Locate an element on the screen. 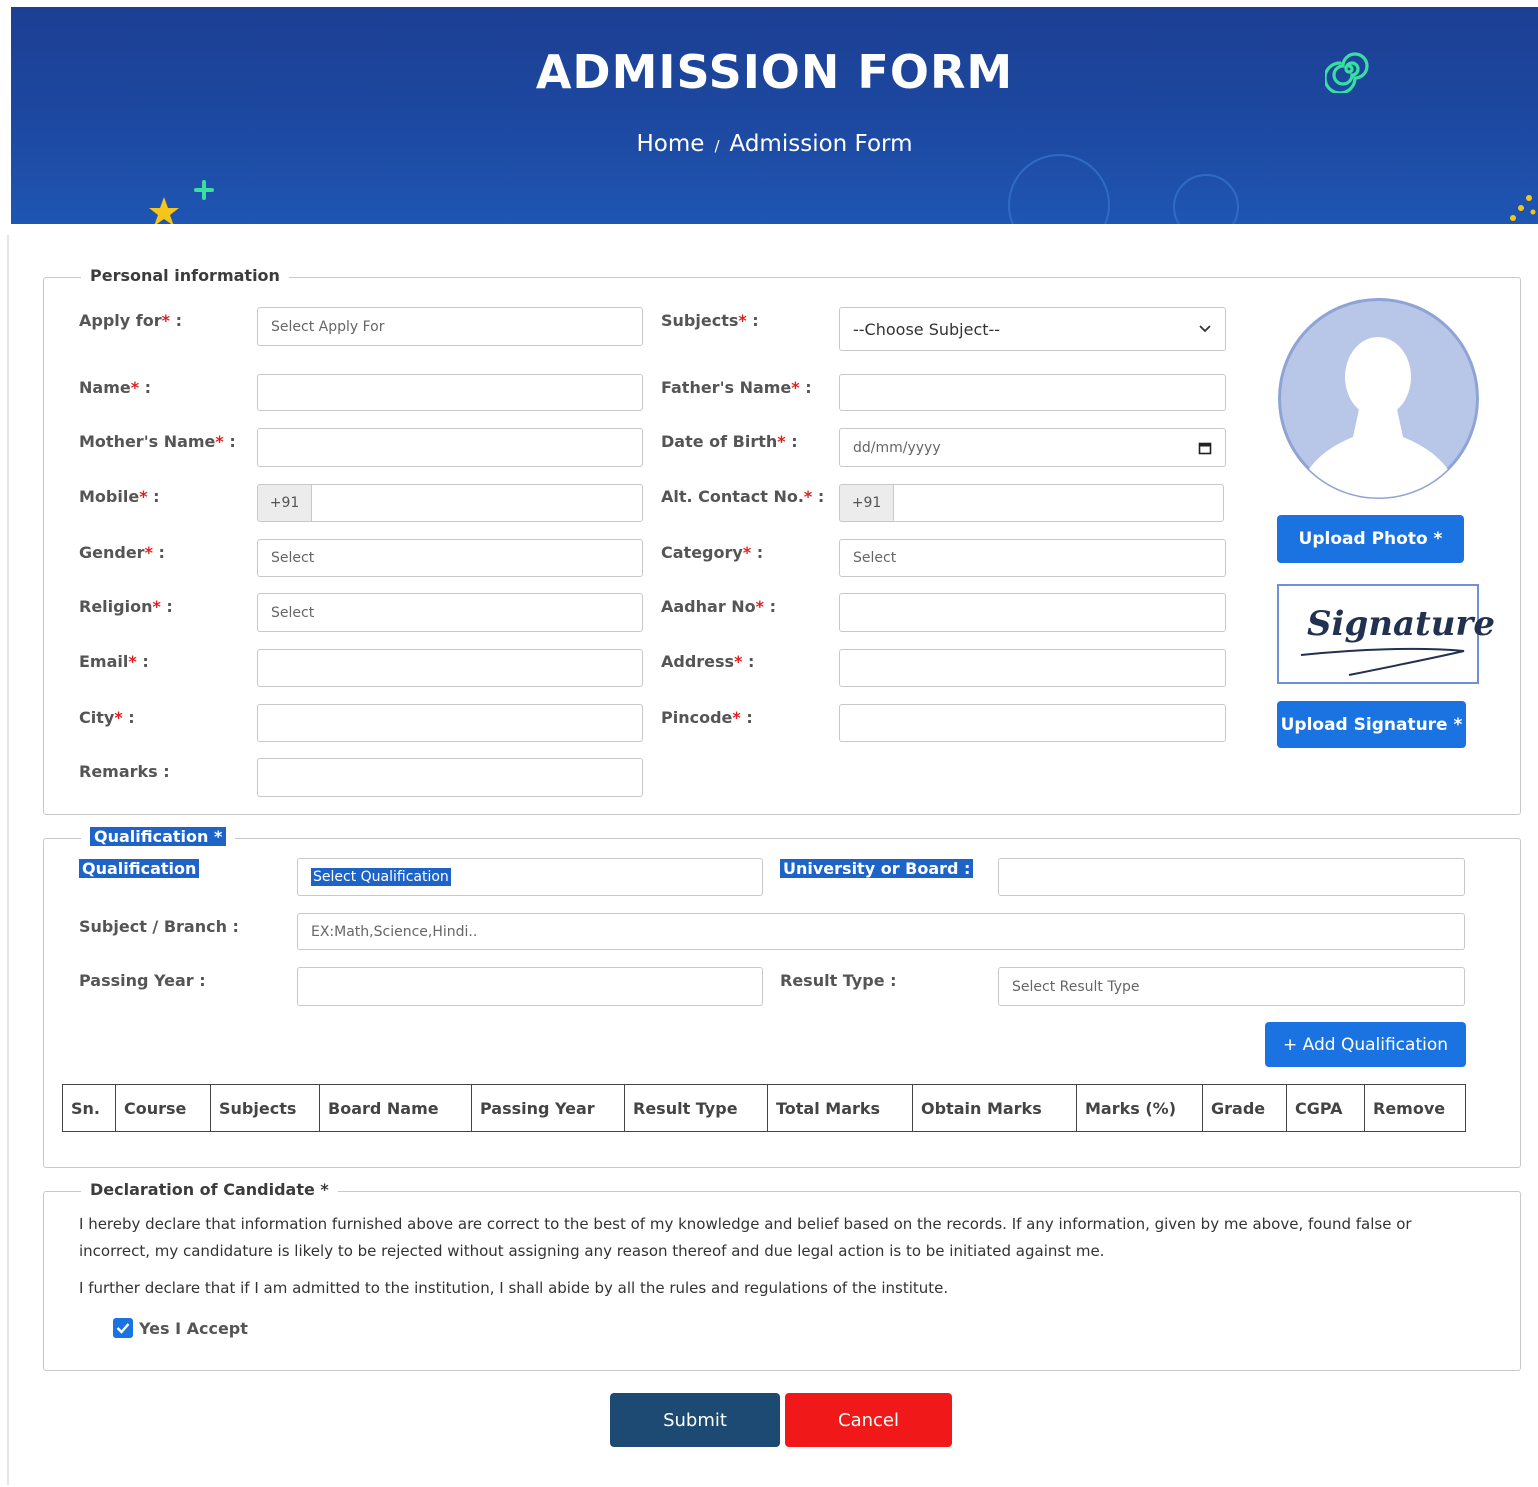 The width and height of the screenshot is (1538, 1487). table-header-course: Course is located at coordinates (163, 1108).